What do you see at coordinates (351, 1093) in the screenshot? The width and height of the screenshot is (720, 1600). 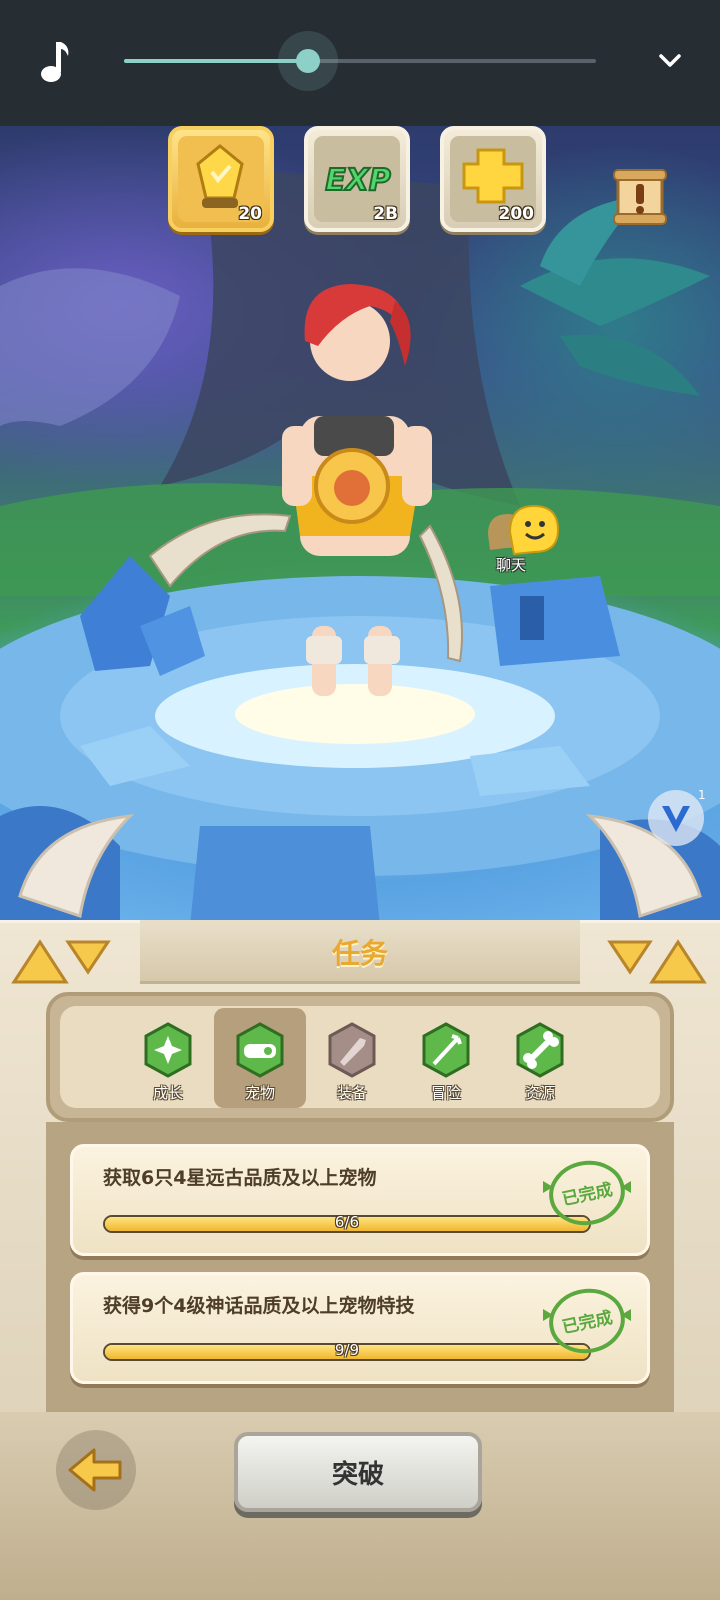 I see `tab-equipment-label: 装备` at bounding box center [351, 1093].